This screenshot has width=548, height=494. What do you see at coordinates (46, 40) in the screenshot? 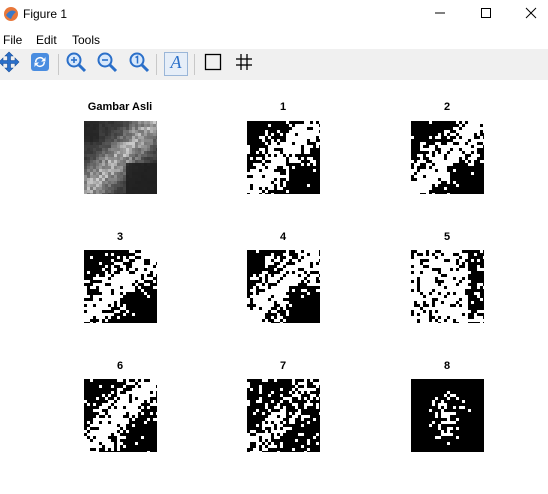
I see `menu-edit: Edit` at bounding box center [46, 40].